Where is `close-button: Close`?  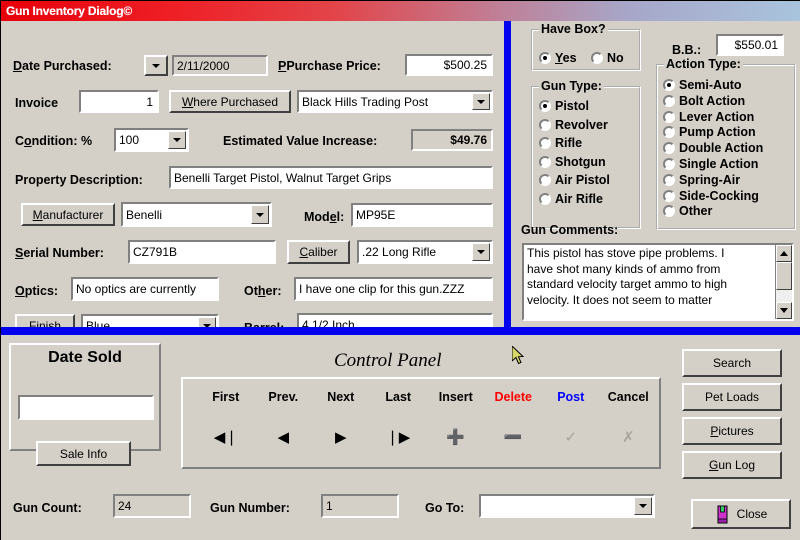
close-button: Close is located at coordinates (741, 514).